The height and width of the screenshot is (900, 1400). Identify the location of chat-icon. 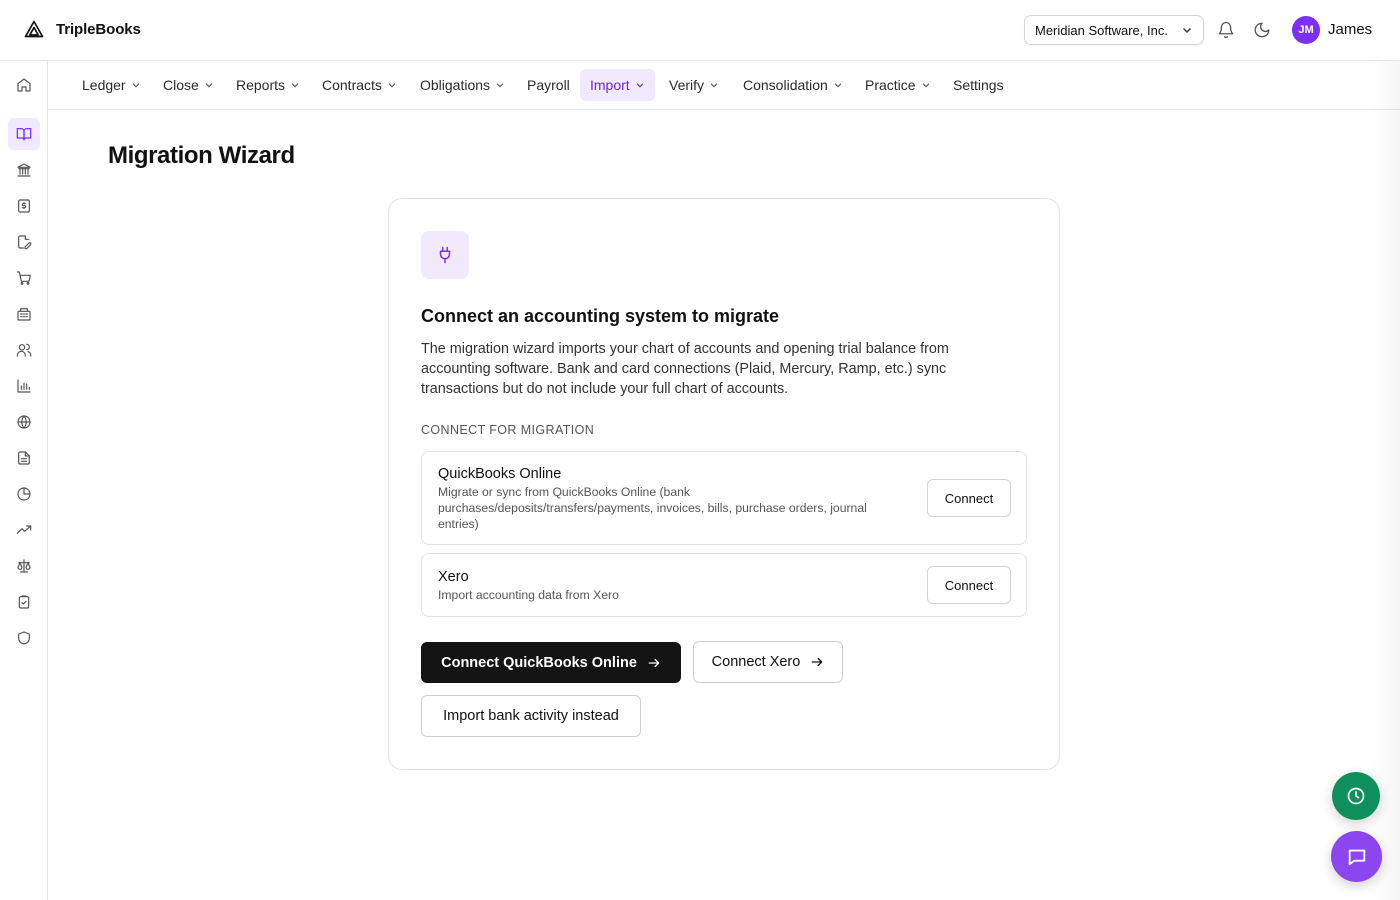
(1357, 857).